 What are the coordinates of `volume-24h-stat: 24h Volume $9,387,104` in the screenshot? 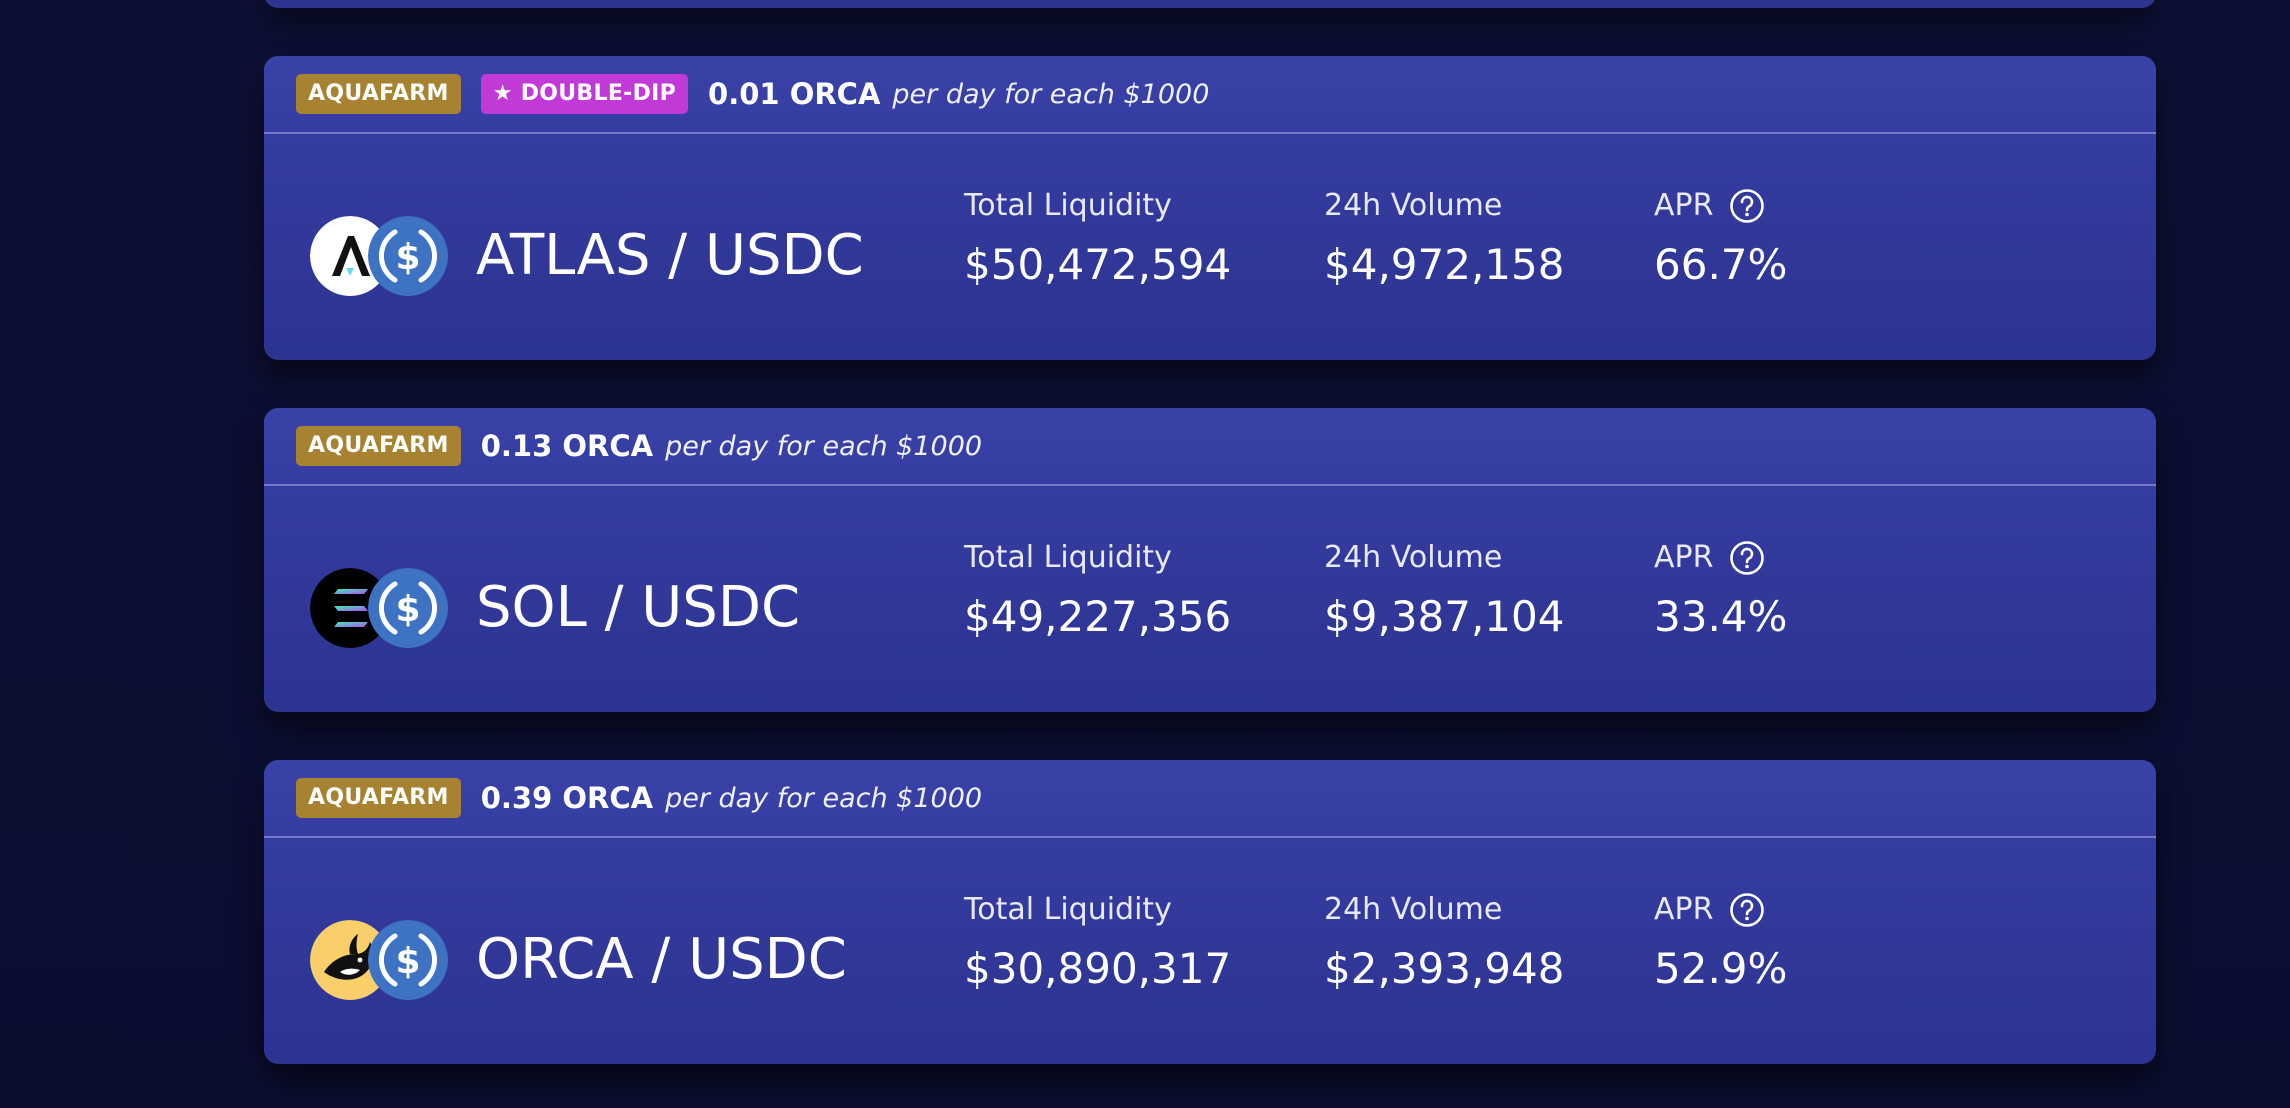 It's located at (1444, 589).